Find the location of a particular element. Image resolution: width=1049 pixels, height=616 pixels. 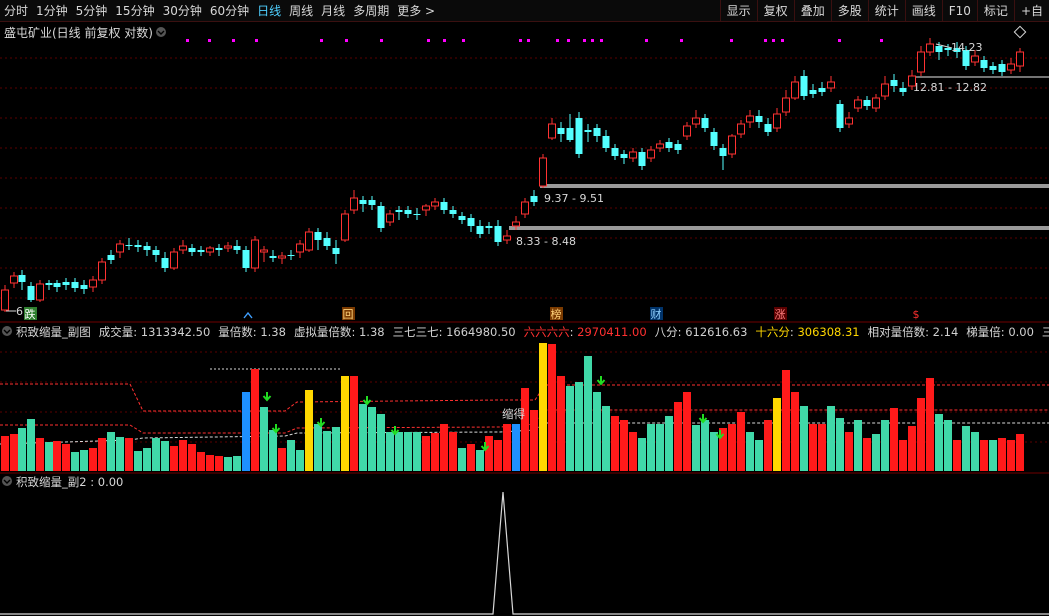

period-tab-0: 分时 is located at coordinates (16, 11).